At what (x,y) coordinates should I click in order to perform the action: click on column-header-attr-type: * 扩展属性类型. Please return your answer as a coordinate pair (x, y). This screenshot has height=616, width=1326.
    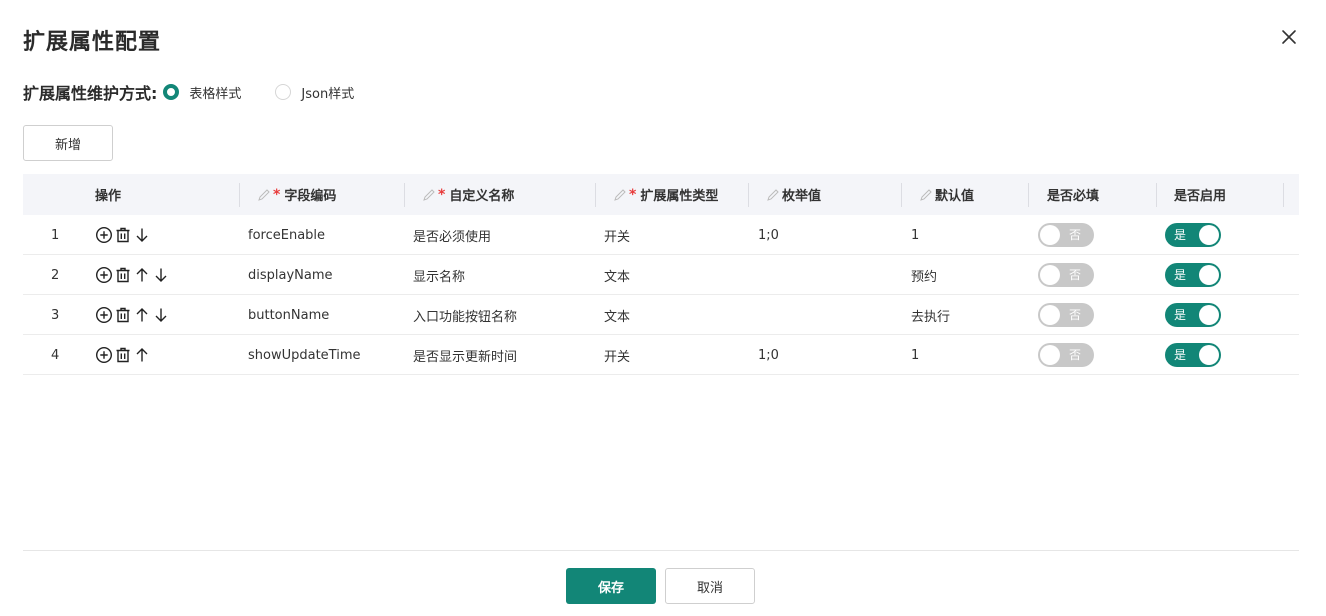
    Looking at the image, I should click on (665, 194).